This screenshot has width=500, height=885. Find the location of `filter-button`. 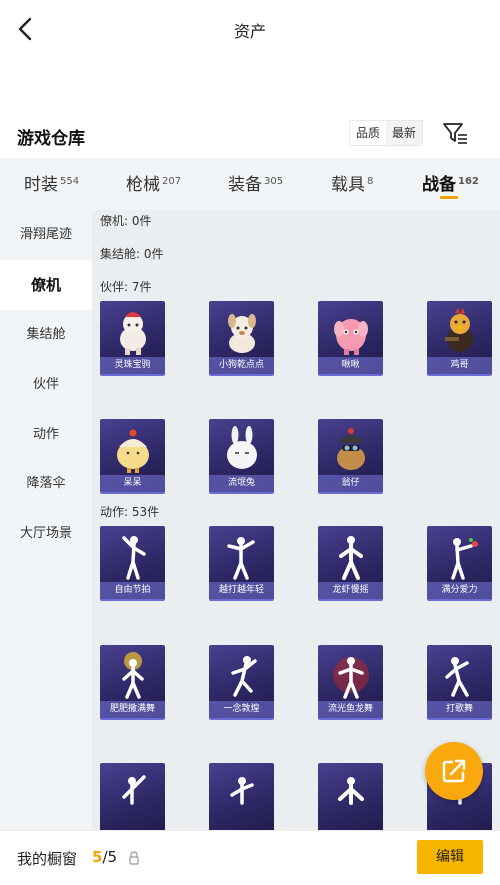

filter-button is located at coordinates (456, 133).